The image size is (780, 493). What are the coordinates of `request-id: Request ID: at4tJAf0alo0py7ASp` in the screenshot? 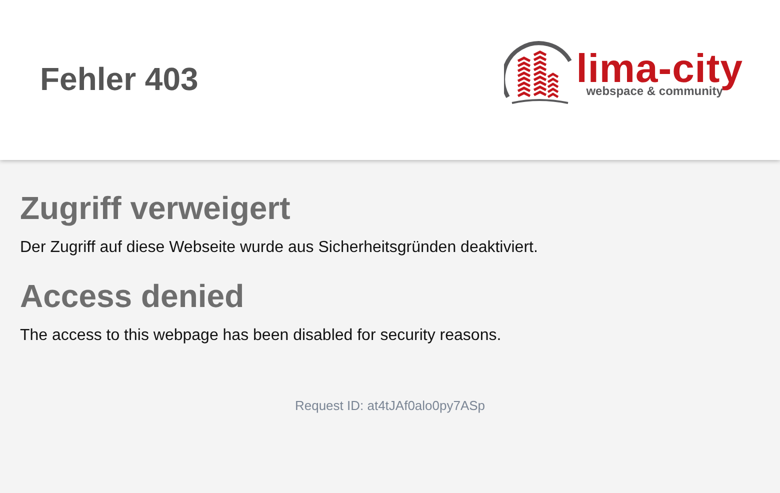 It's located at (390, 405).